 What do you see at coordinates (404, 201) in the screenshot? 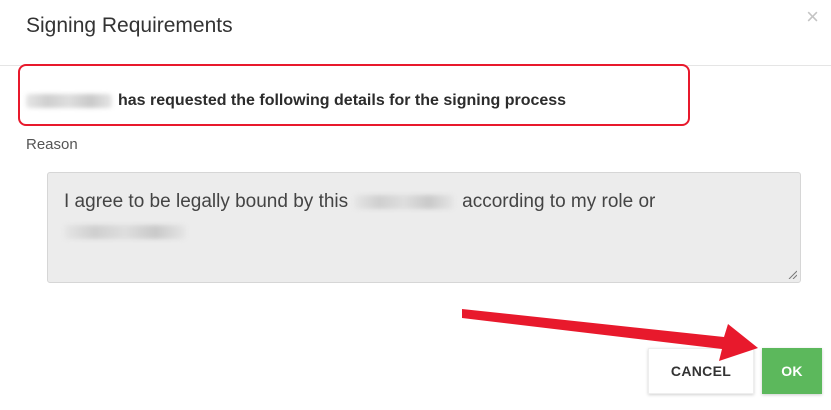
I see `redacted-document-word` at bounding box center [404, 201].